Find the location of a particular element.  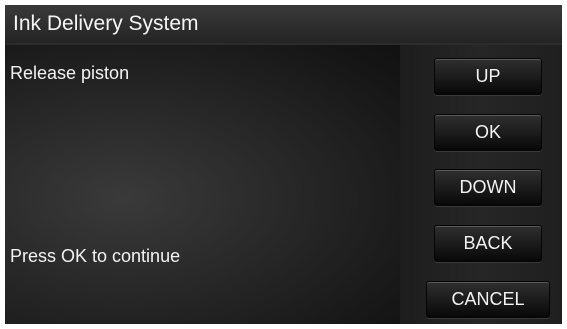

ok-button: OK is located at coordinates (488, 132).